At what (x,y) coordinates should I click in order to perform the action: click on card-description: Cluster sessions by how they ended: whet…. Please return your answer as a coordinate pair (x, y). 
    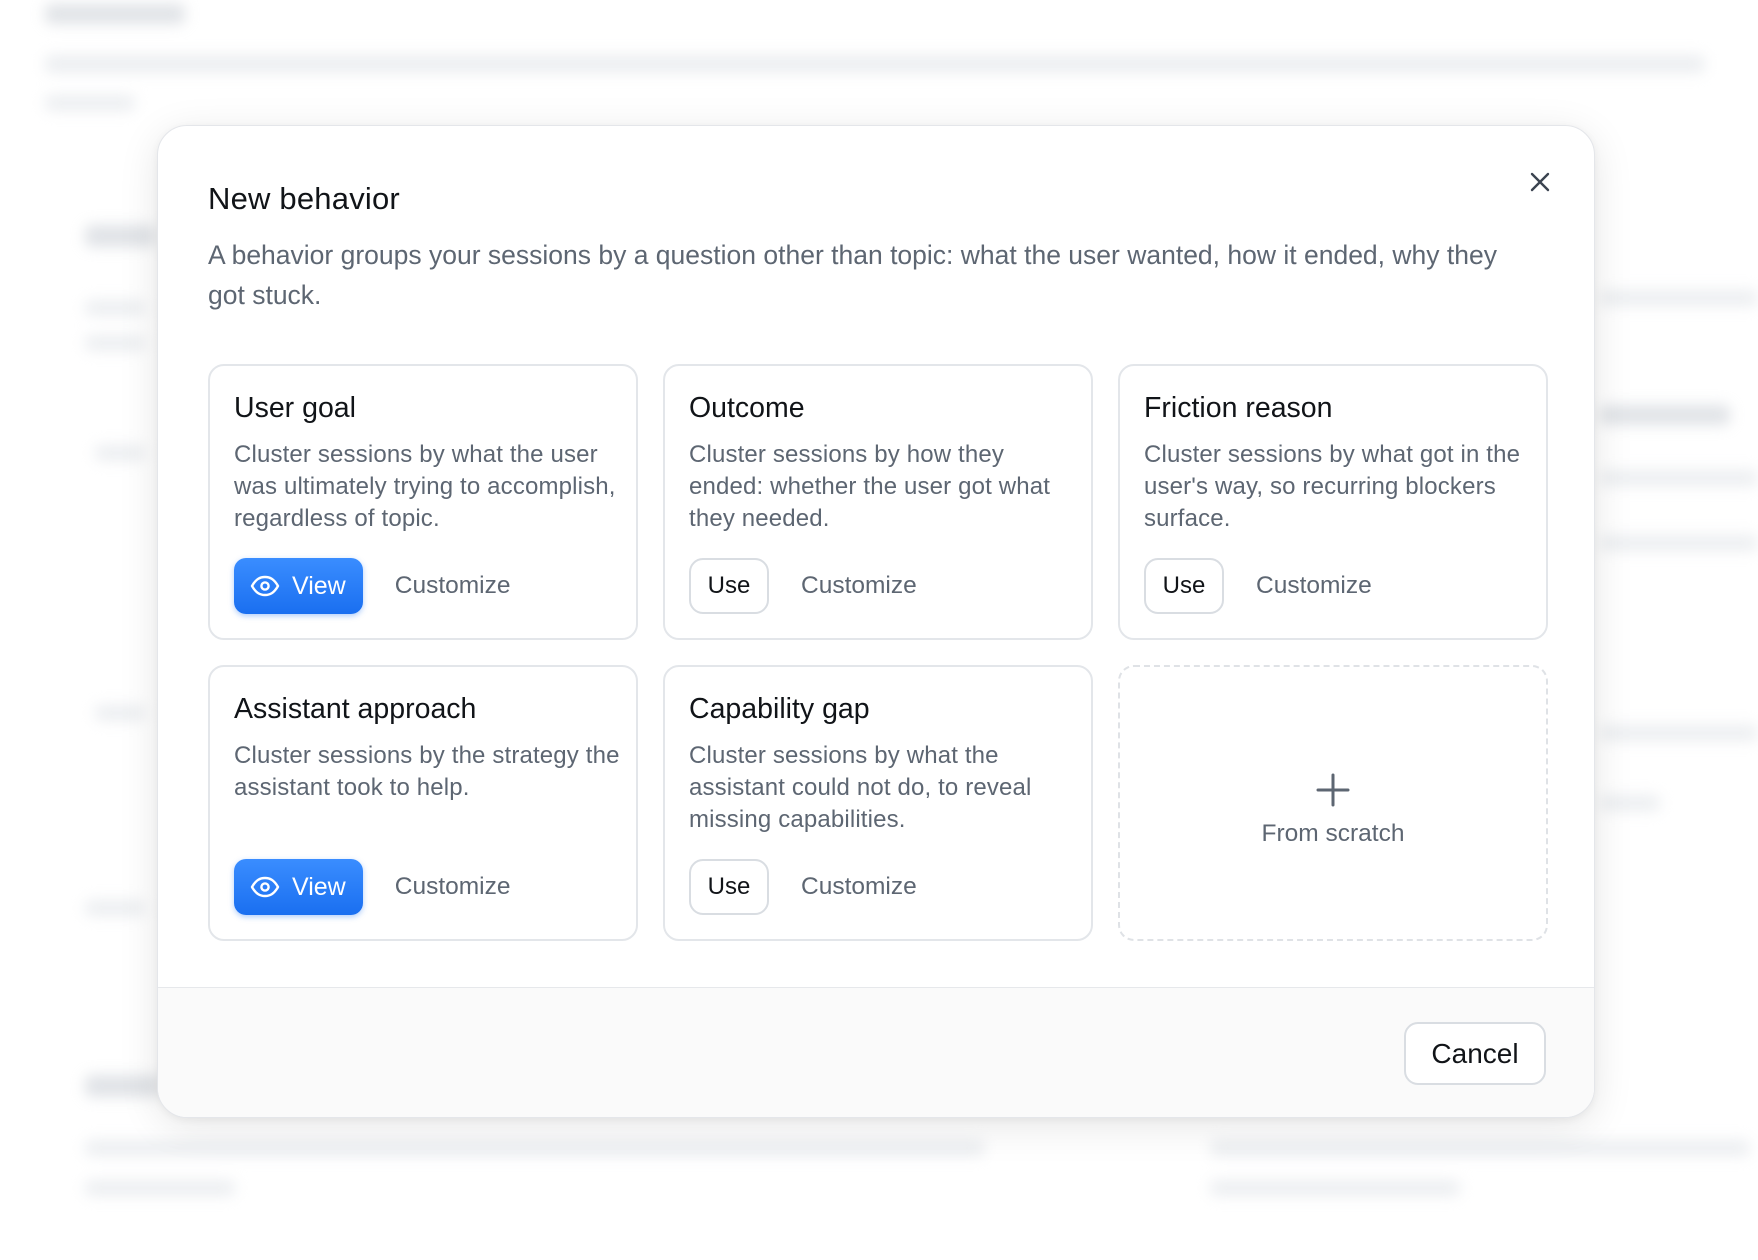
    Looking at the image, I should click on (870, 486).